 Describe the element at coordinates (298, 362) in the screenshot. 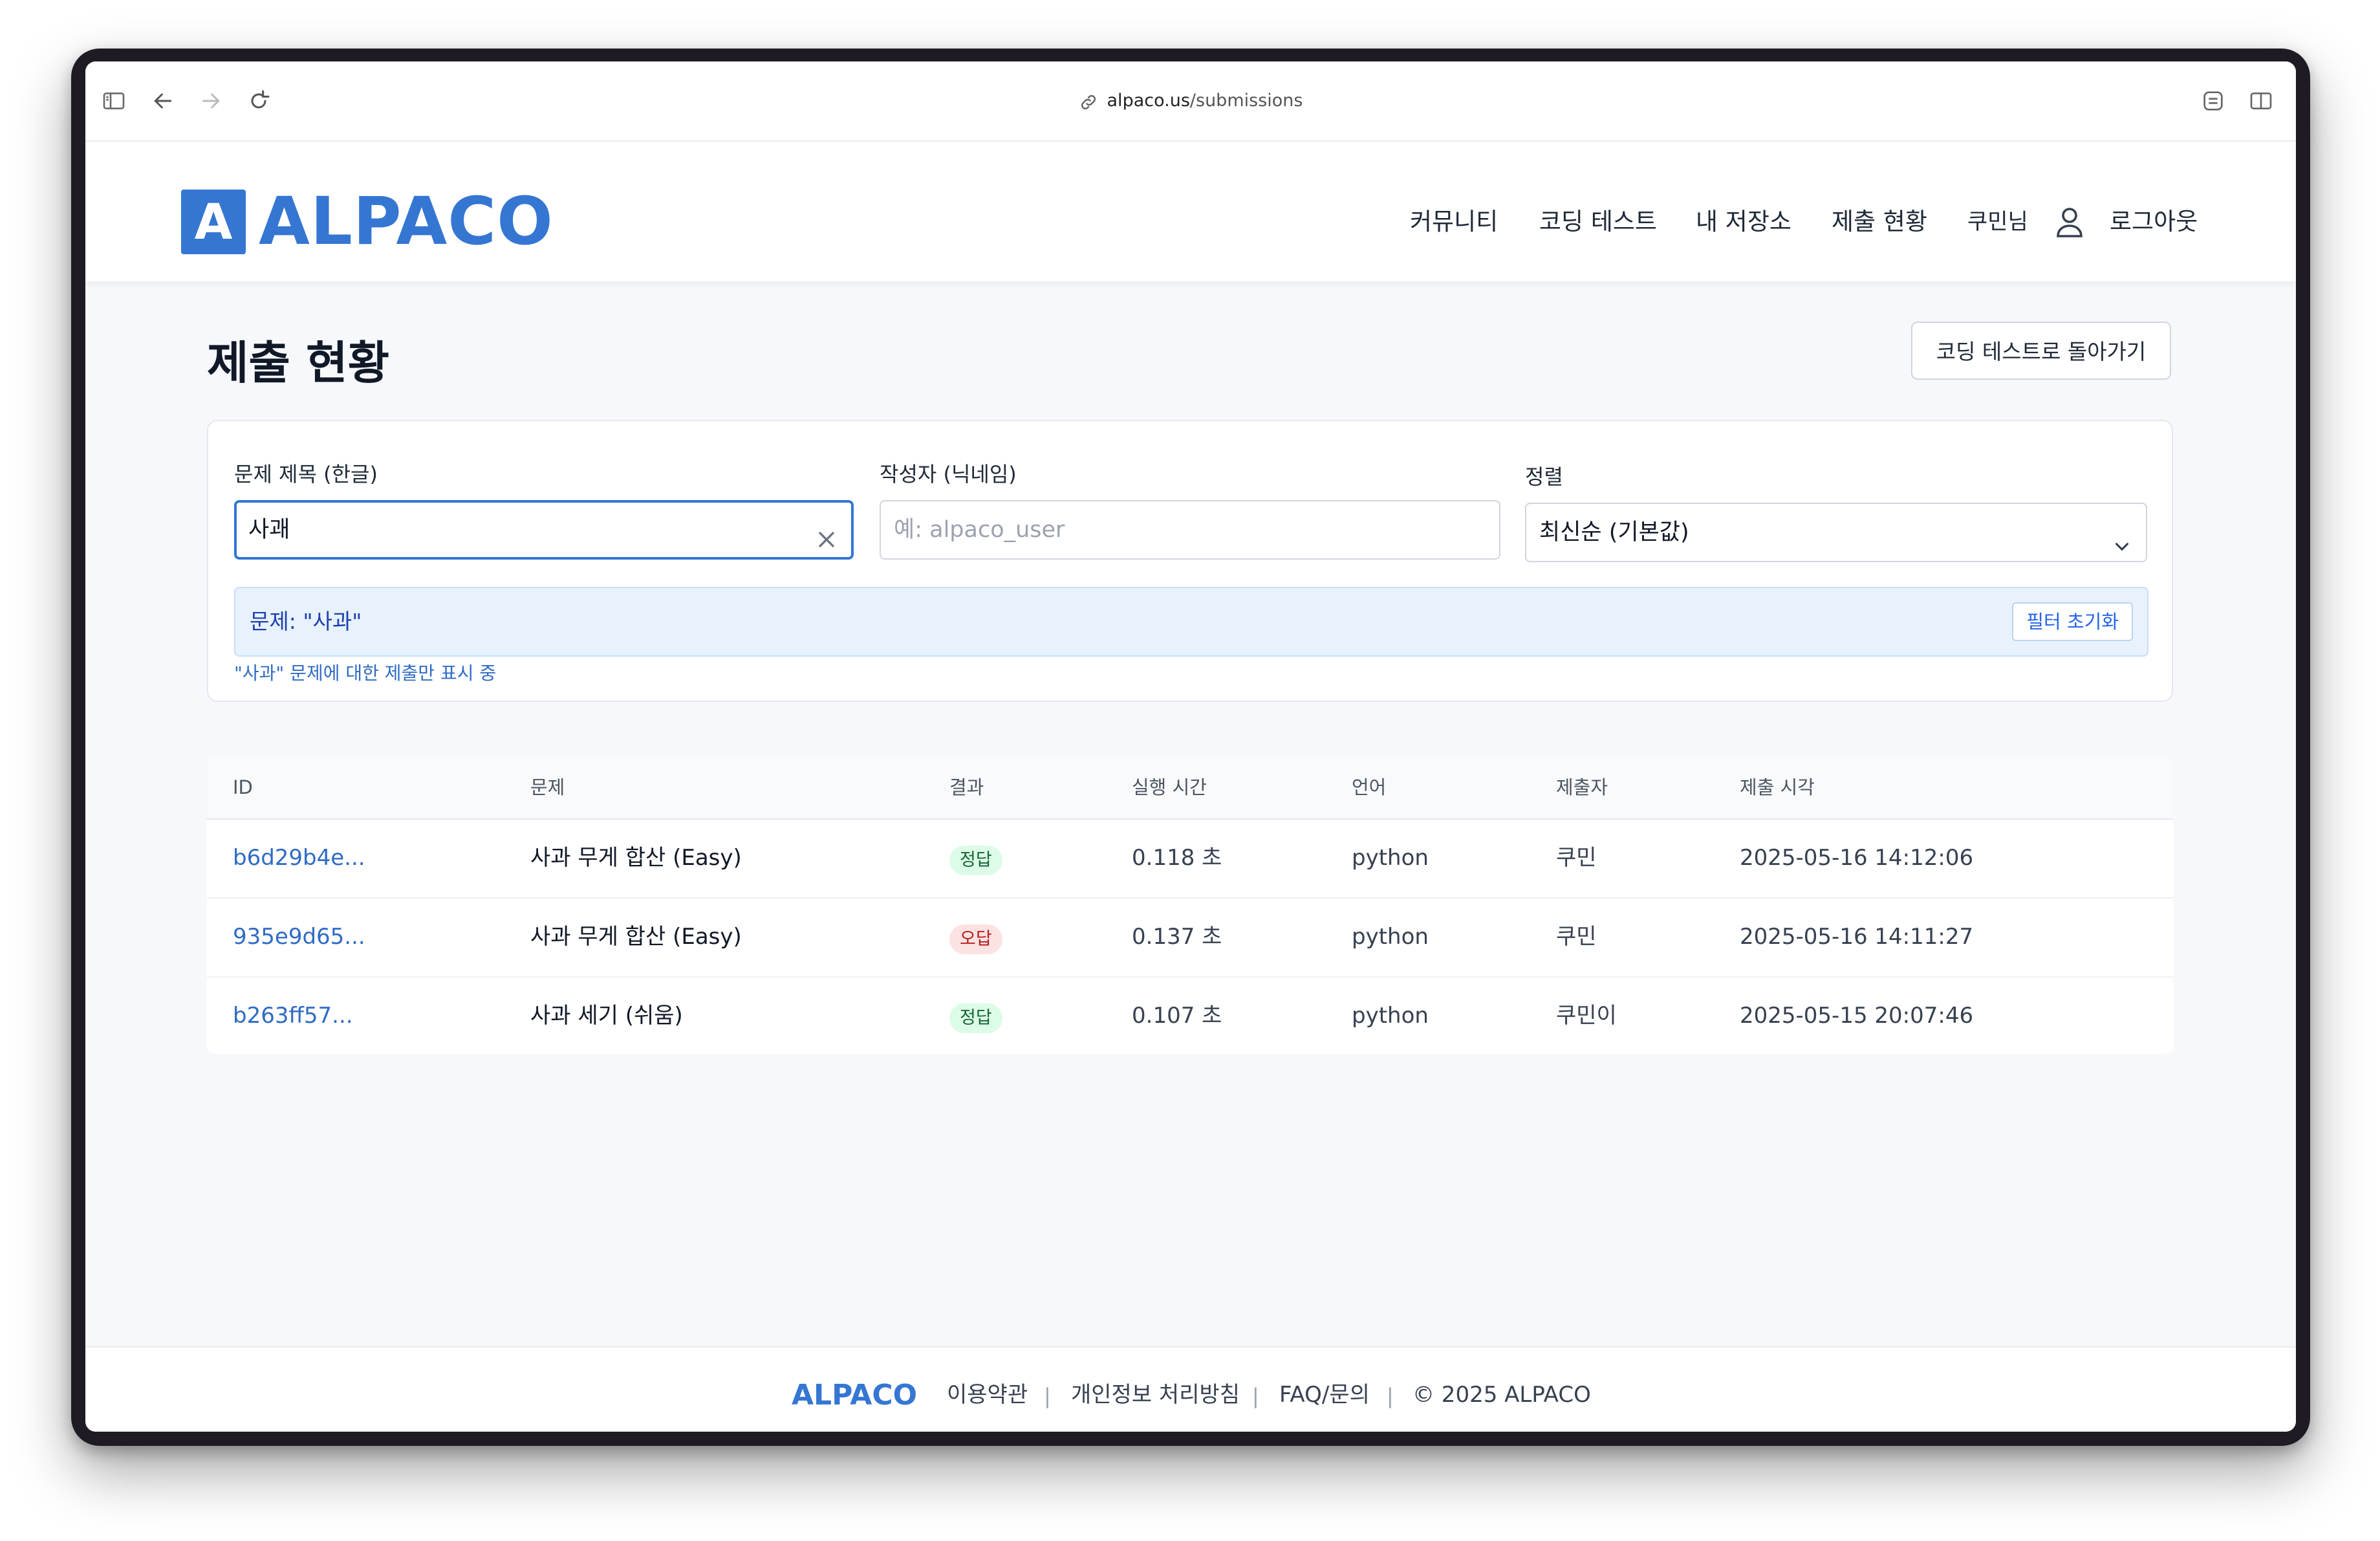

I see `page-title: 제출 현황` at that location.